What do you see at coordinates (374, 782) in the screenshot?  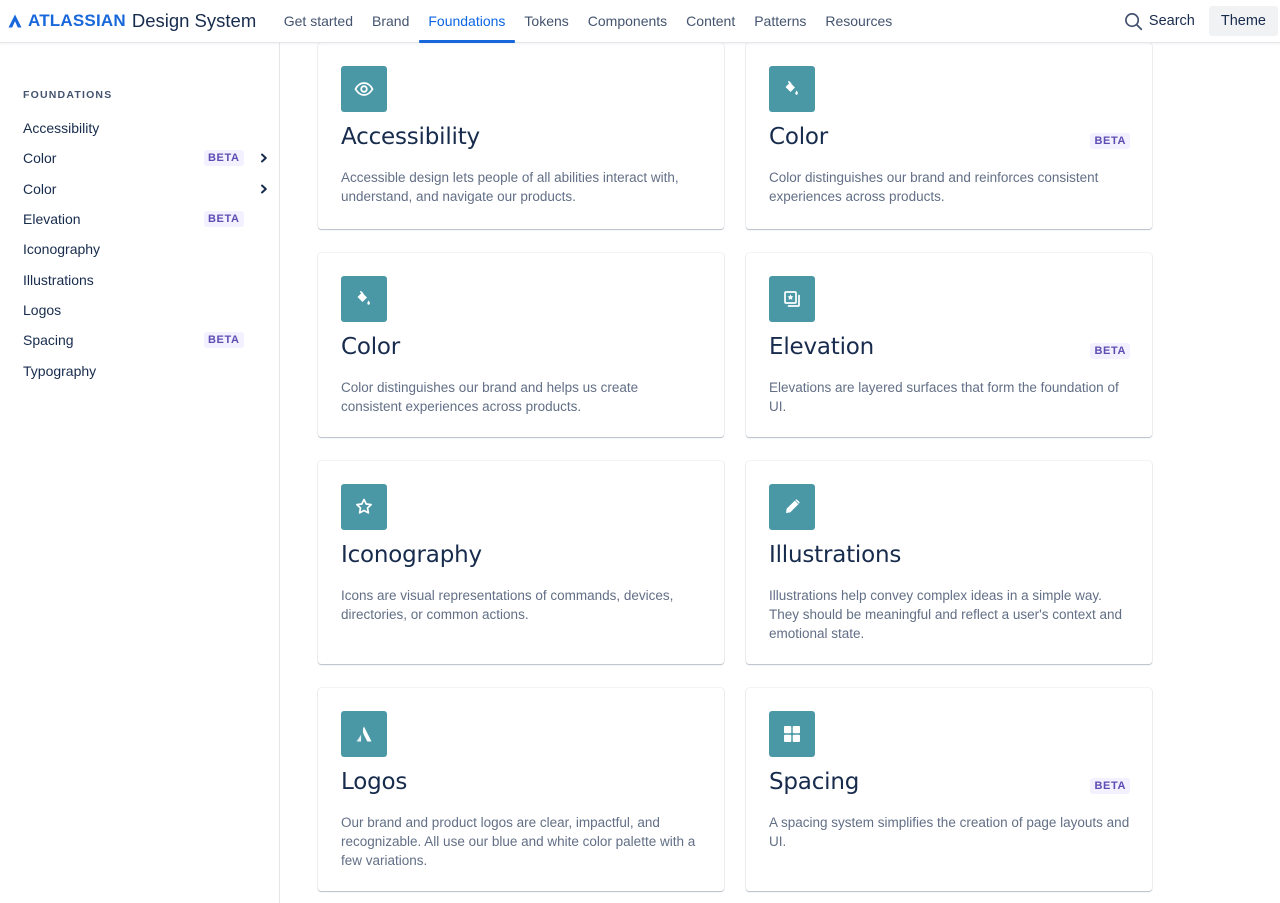 I see `card-title: Logos` at bounding box center [374, 782].